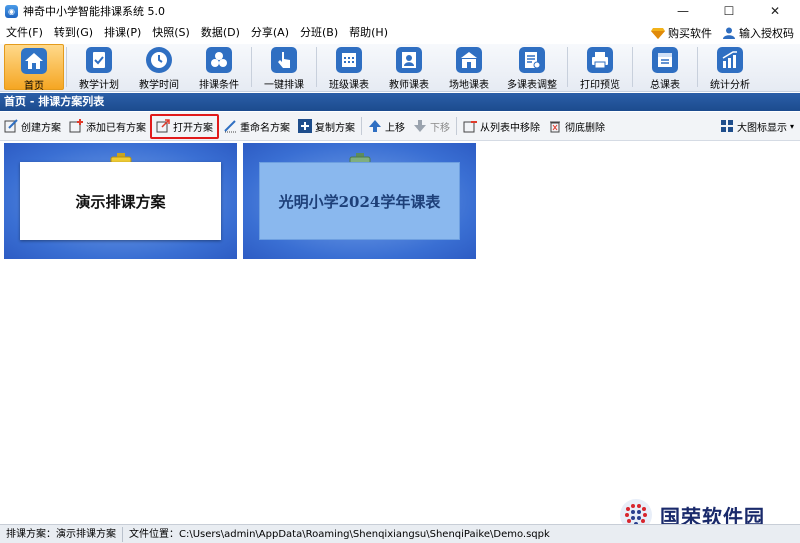  What do you see at coordinates (159, 60) in the screenshot?
I see `clock-icon` at bounding box center [159, 60].